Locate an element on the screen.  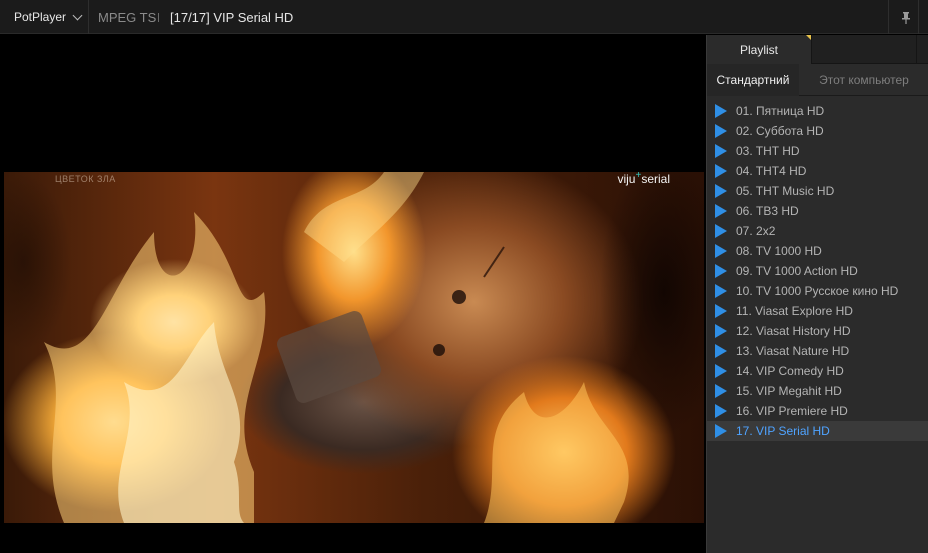
playlist-item: 01. Пятница HD is located at coordinates (817, 111).